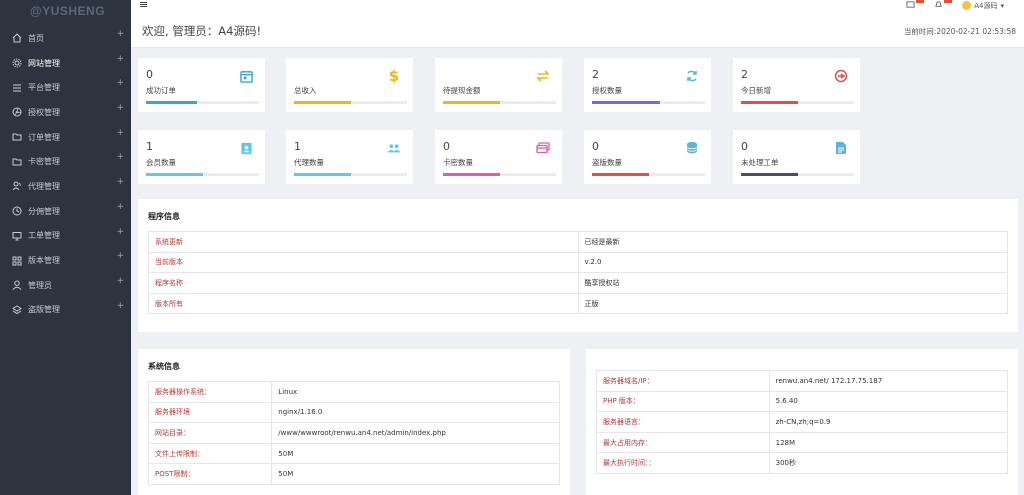  What do you see at coordinates (462, 90) in the screenshot?
I see `stat-label: 待提现金额` at bounding box center [462, 90].